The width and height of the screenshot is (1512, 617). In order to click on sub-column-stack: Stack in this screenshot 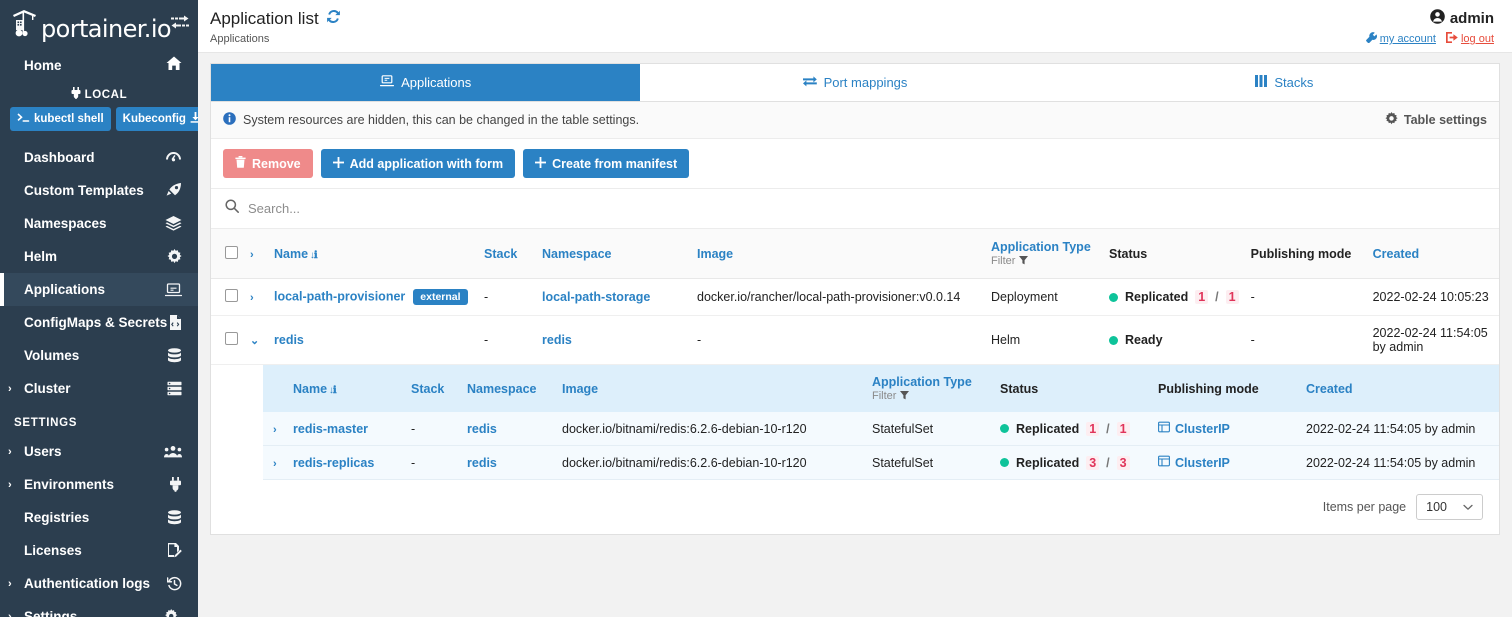, I will do `click(433, 388)`.